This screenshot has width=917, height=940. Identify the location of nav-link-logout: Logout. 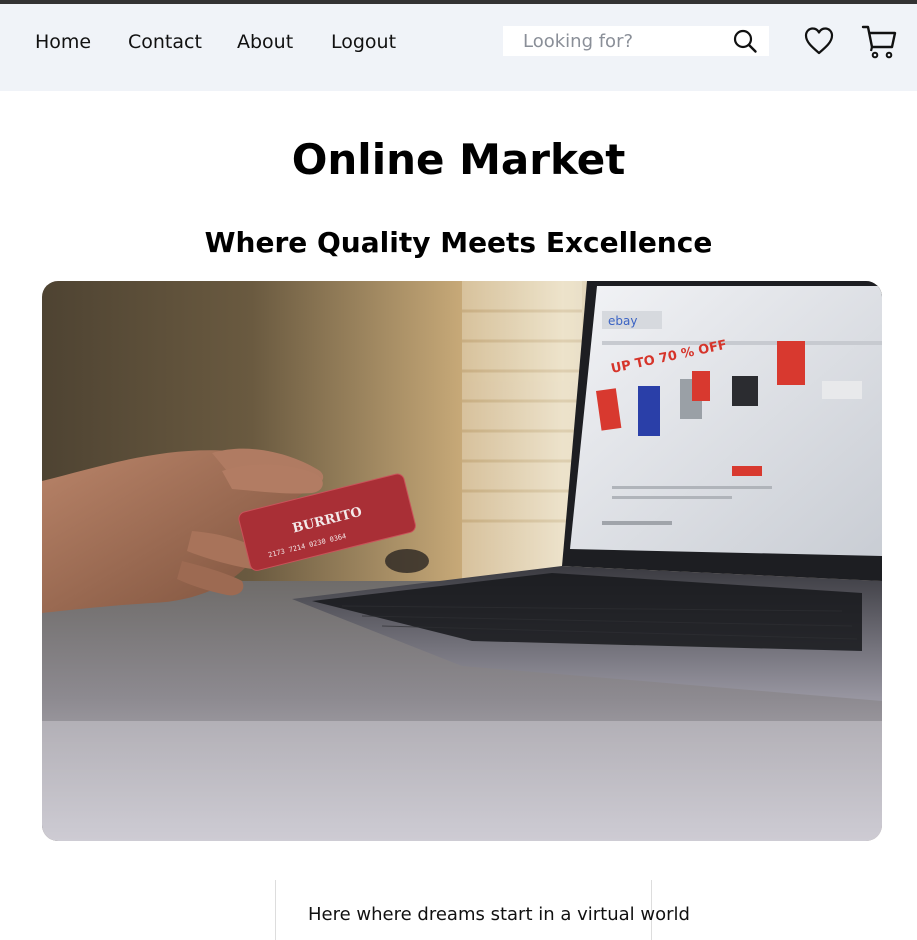
(363, 42).